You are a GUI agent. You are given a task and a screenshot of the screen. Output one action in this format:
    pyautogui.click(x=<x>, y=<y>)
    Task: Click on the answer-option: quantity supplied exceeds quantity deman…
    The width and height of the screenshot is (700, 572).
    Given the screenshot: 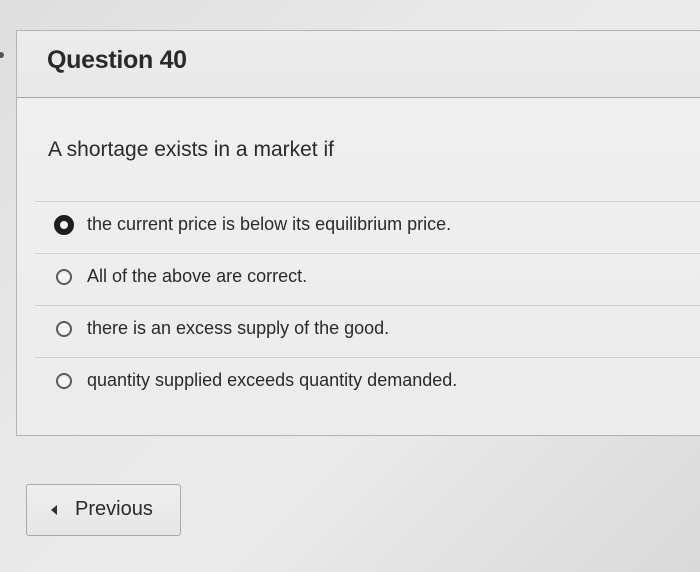 What is the action you would take?
    pyautogui.click(x=367, y=383)
    